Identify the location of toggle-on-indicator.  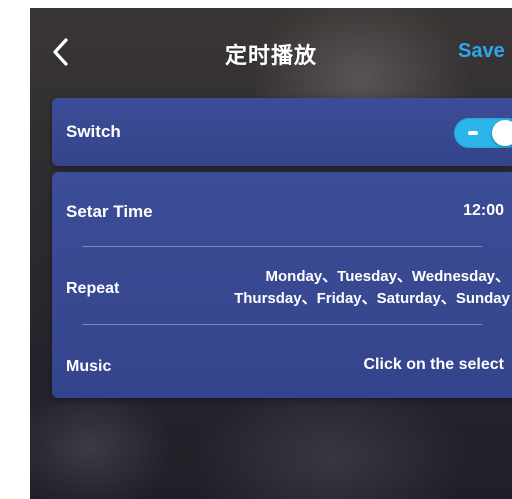
(473, 133).